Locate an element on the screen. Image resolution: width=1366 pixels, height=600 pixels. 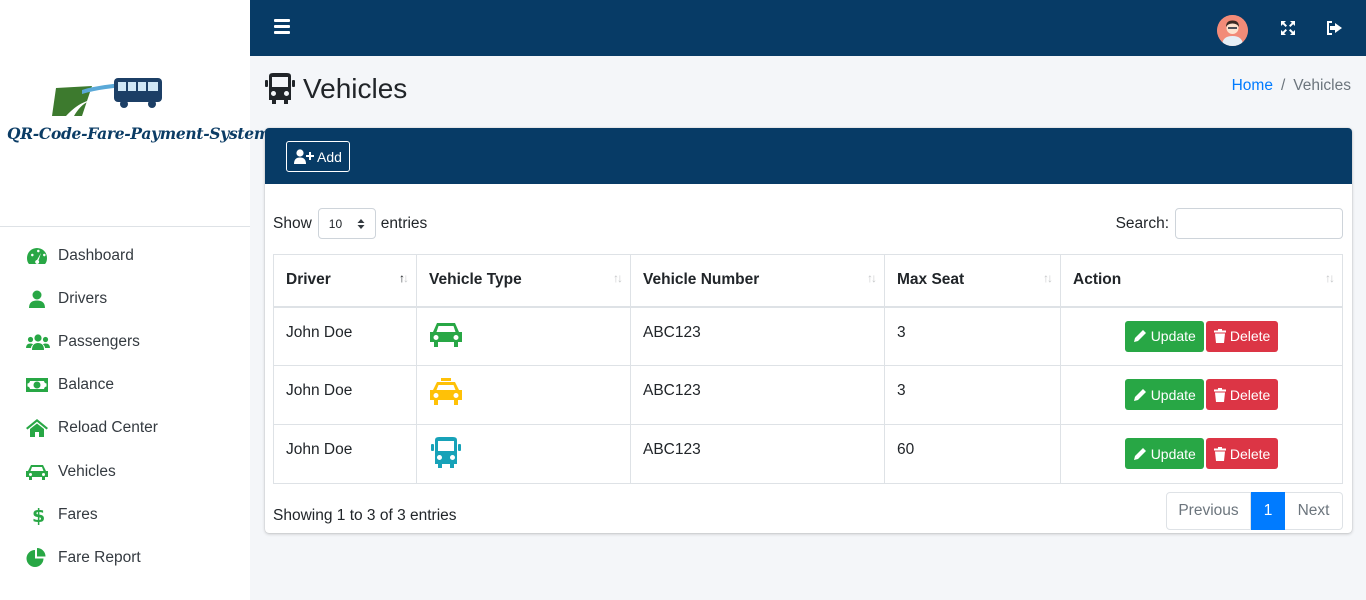
brand-text: QR-Code-Fare-Payment-System is located at coordinates (138, 133).